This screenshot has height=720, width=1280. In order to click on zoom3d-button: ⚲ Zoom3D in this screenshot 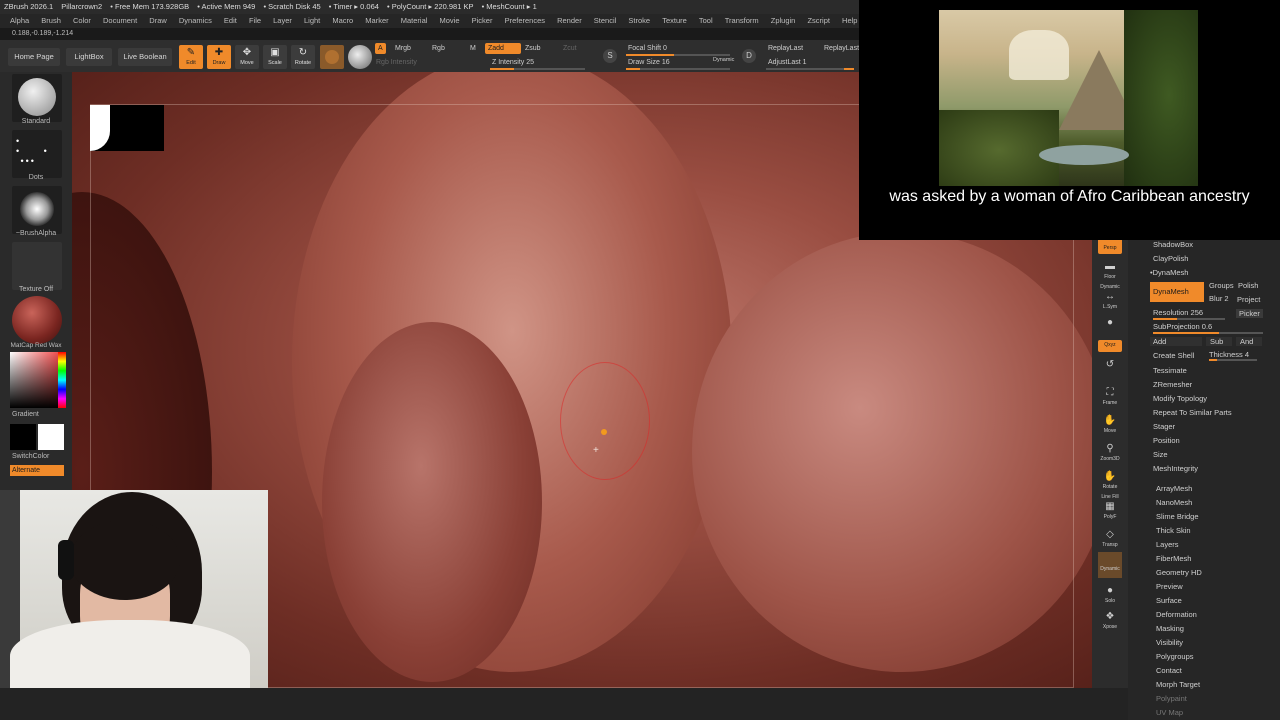, I will do `click(1110, 453)`.